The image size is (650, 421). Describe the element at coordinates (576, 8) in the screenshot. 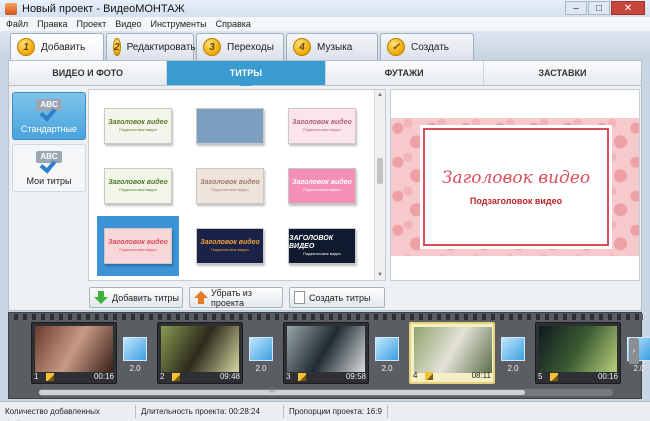

I see `minimize-button: –` at that location.